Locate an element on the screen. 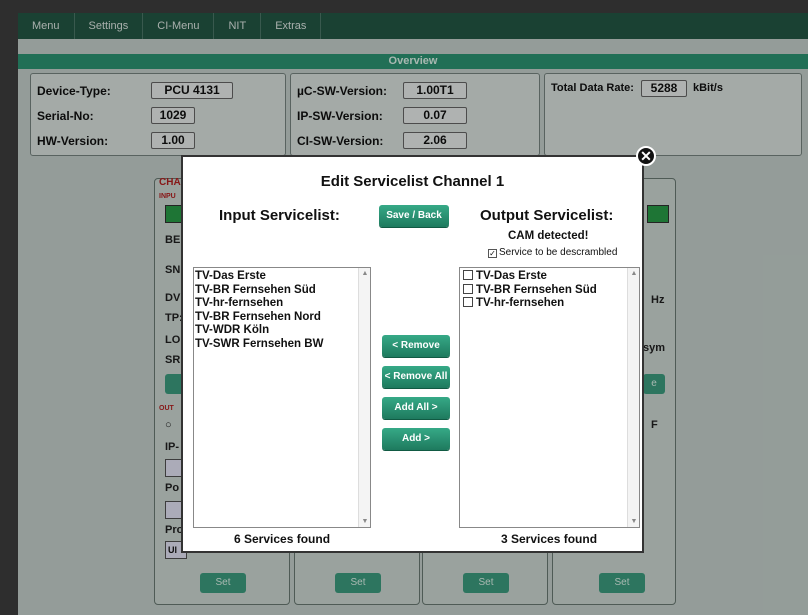 Image resolution: width=808 pixels, height=615 pixels. sym-label: sym is located at coordinates (654, 348).